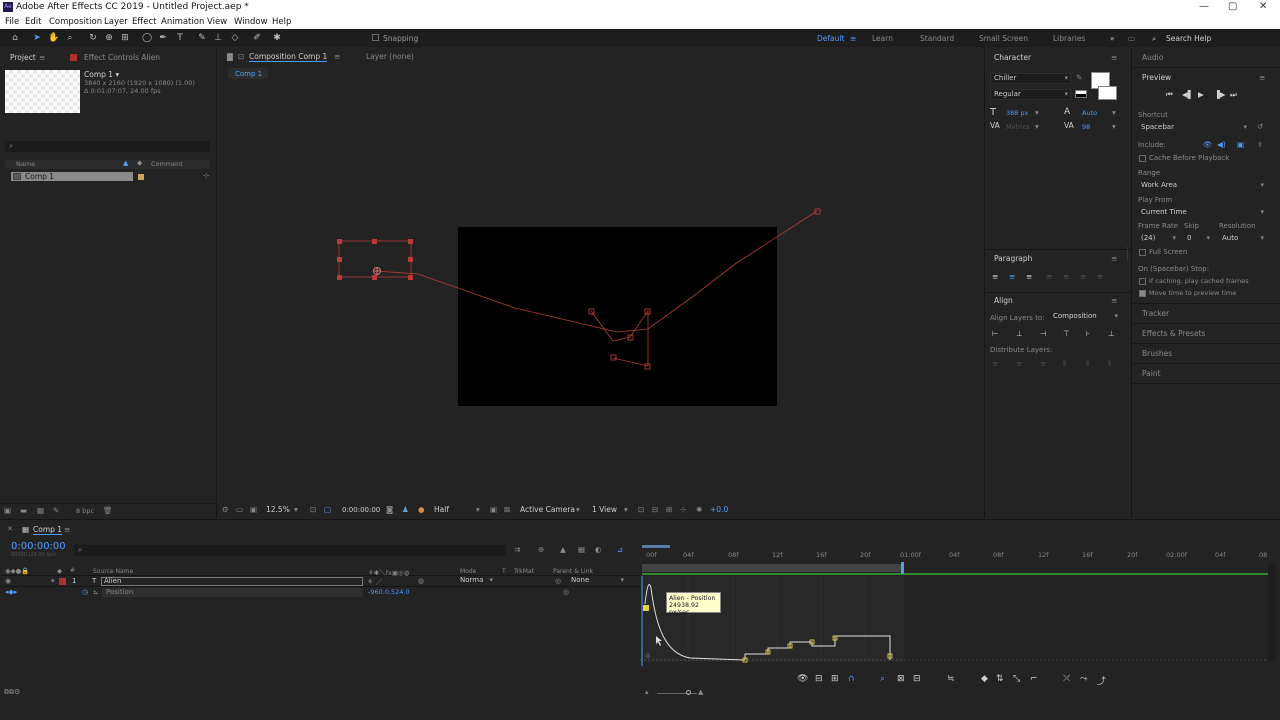  What do you see at coordinates (995, 276) in the screenshot?
I see `align-left-icon: ≡` at bounding box center [995, 276].